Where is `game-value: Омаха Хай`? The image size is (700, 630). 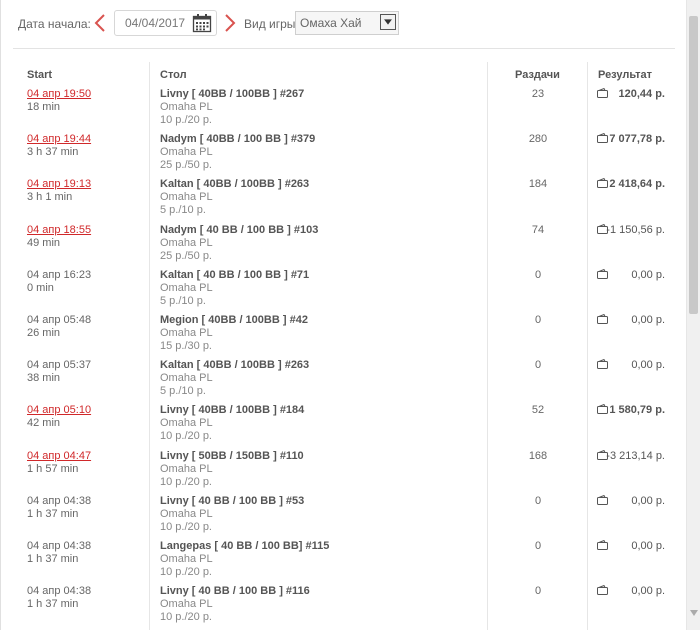 game-value: Омаха Хай is located at coordinates (331, 23).